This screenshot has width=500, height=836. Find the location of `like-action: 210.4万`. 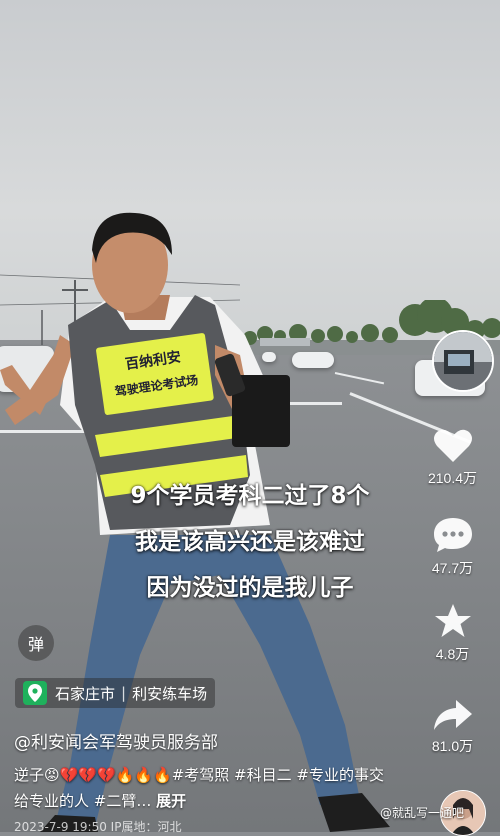

like-action: 210.4万 is located at coordinates (452, 458).